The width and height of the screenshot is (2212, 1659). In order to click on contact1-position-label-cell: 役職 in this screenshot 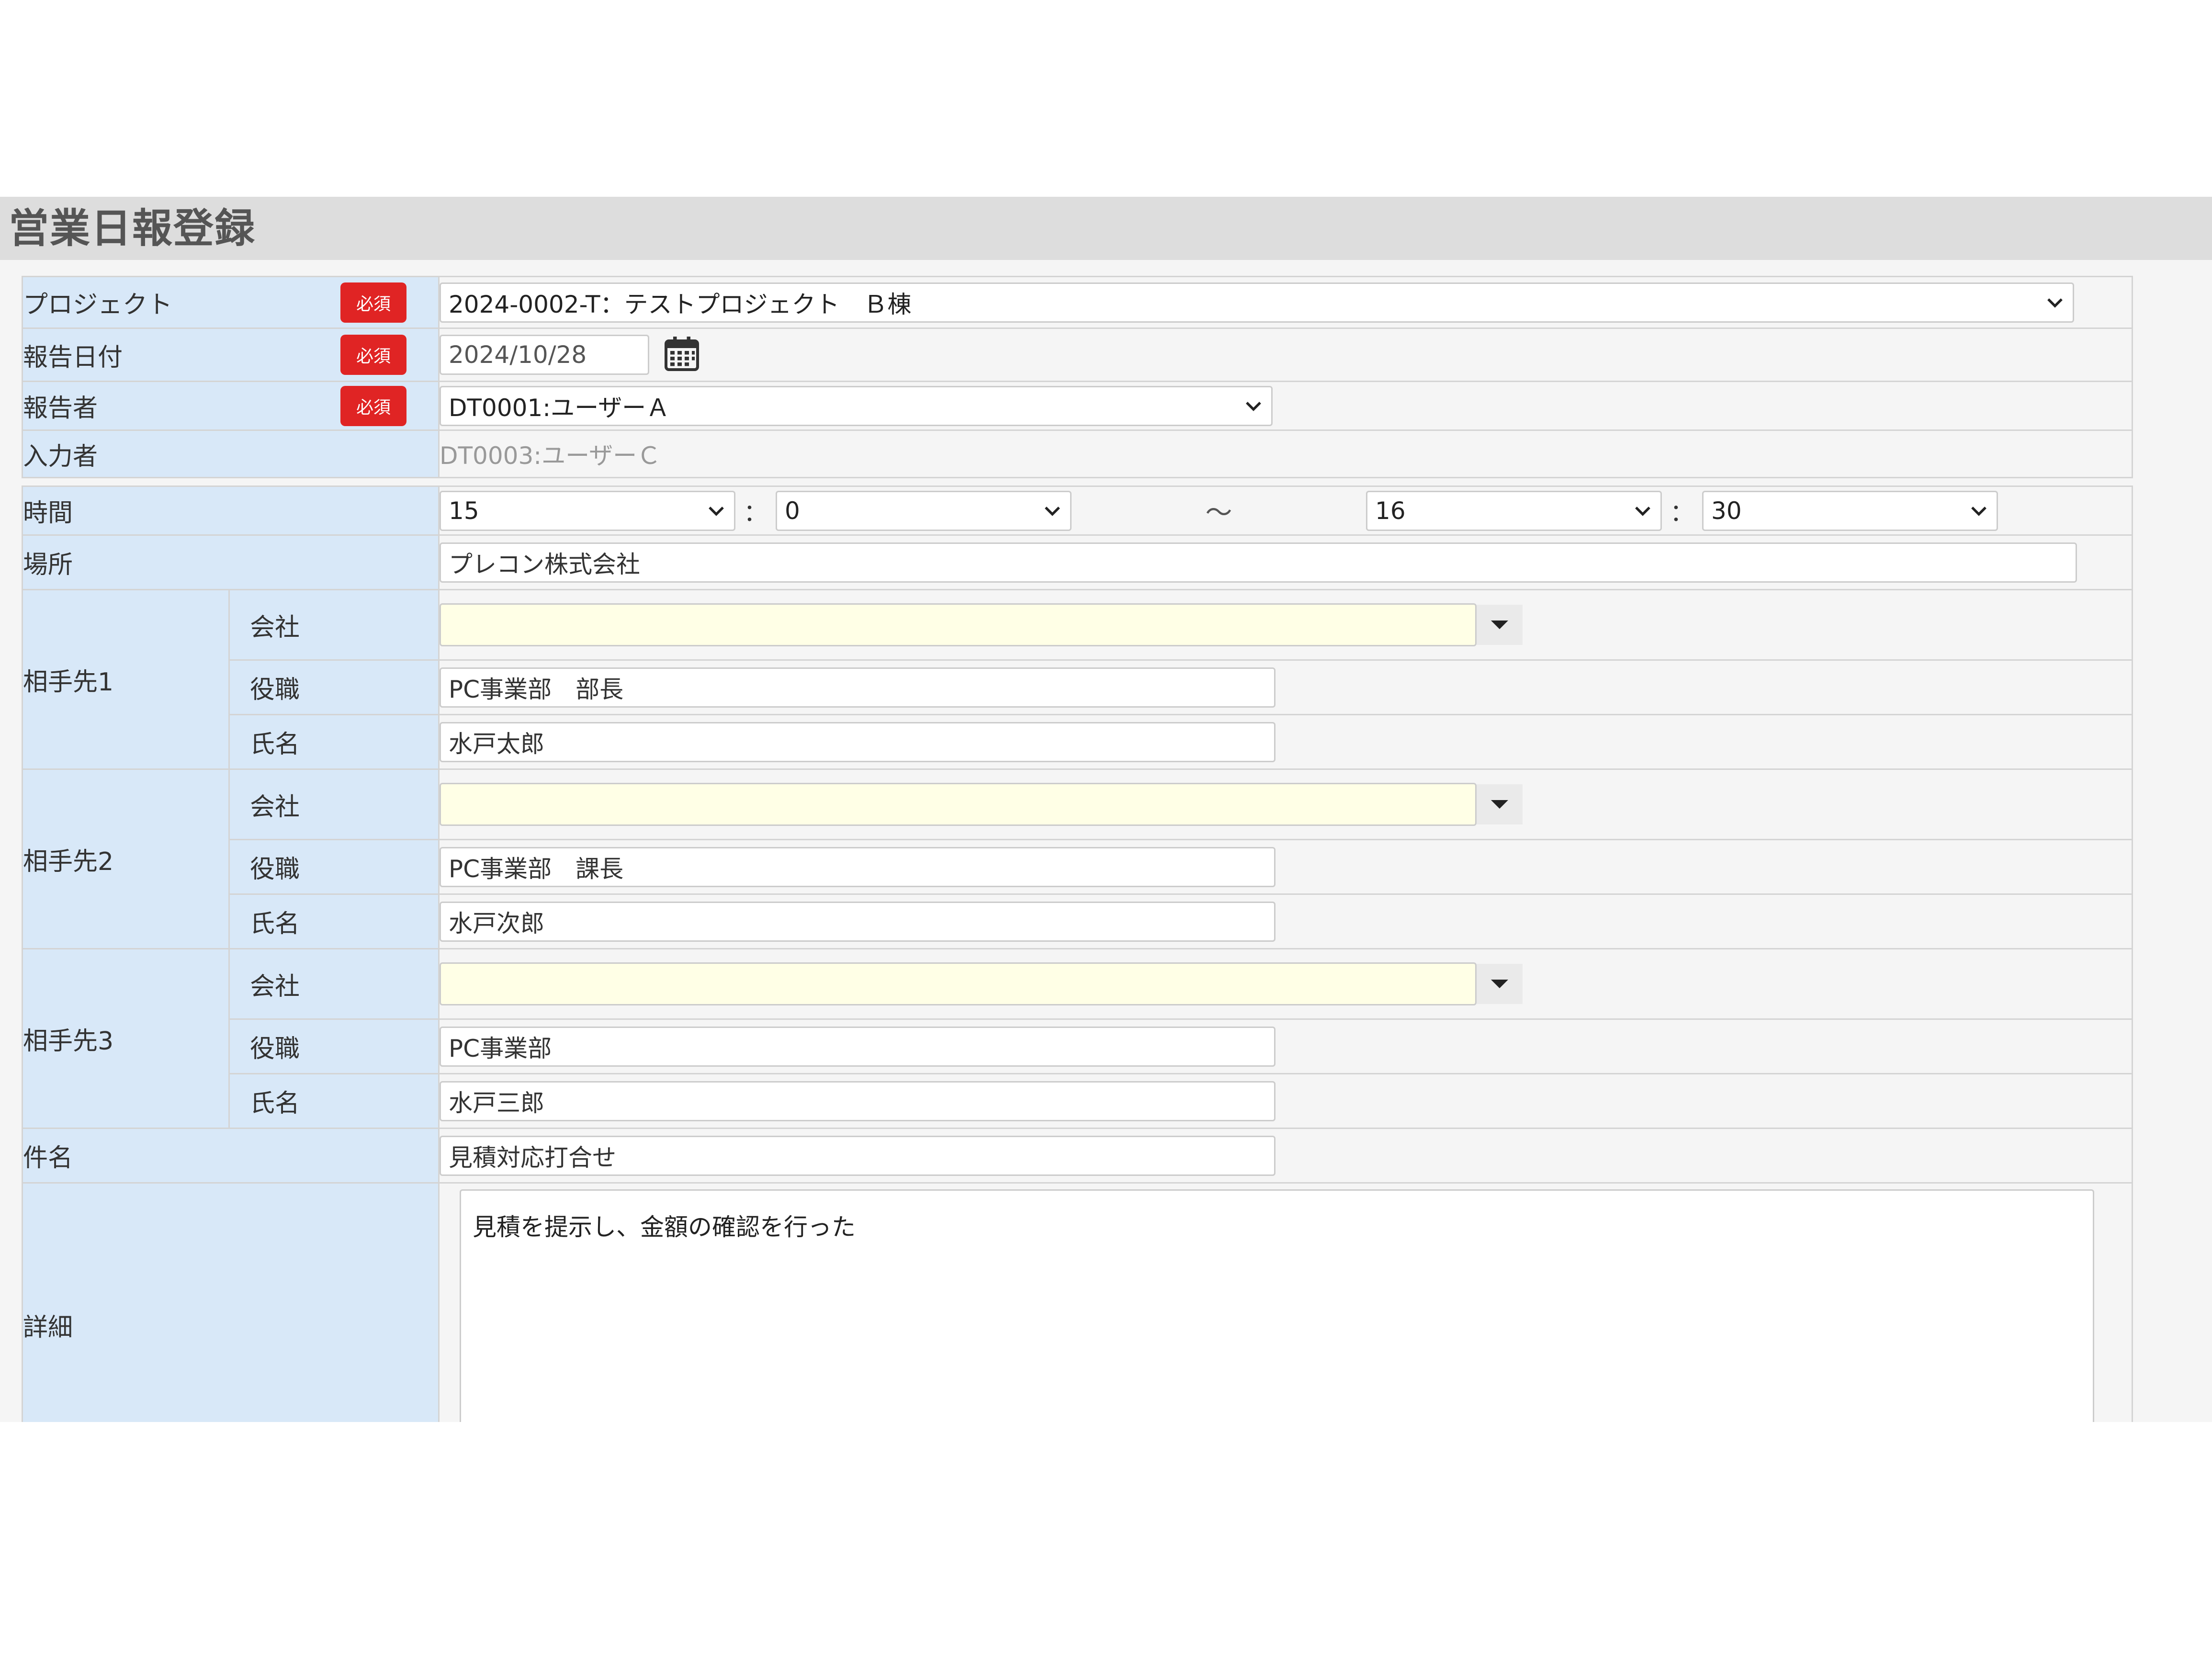, I will do `click(334, 687)`.